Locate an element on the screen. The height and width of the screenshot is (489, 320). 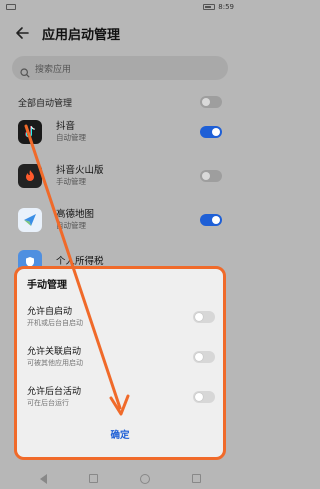
app-row-douyin: 抖音 自动管理 is located at coordinates (120, 132).